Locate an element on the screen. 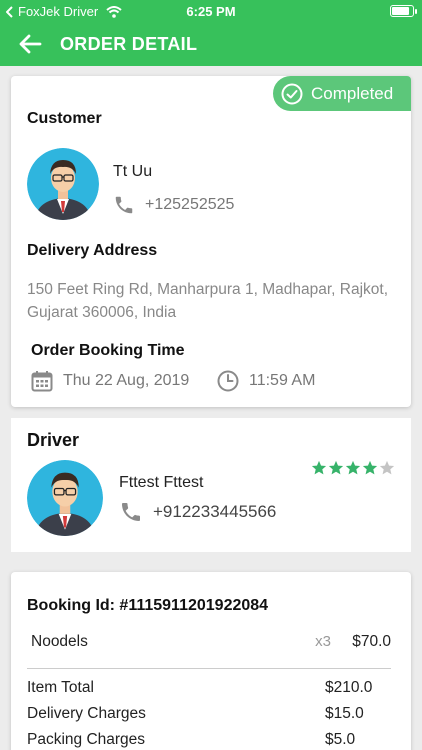 This screenshot has height=750, width=422. driver-heading: Driver is located at coordinates (53, 440).